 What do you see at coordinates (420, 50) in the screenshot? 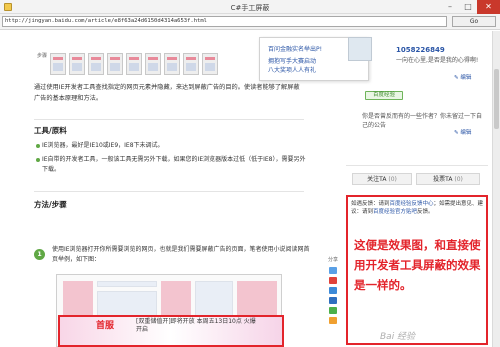
I see `author-name: 1058226849` at bounding box center [420, 50].